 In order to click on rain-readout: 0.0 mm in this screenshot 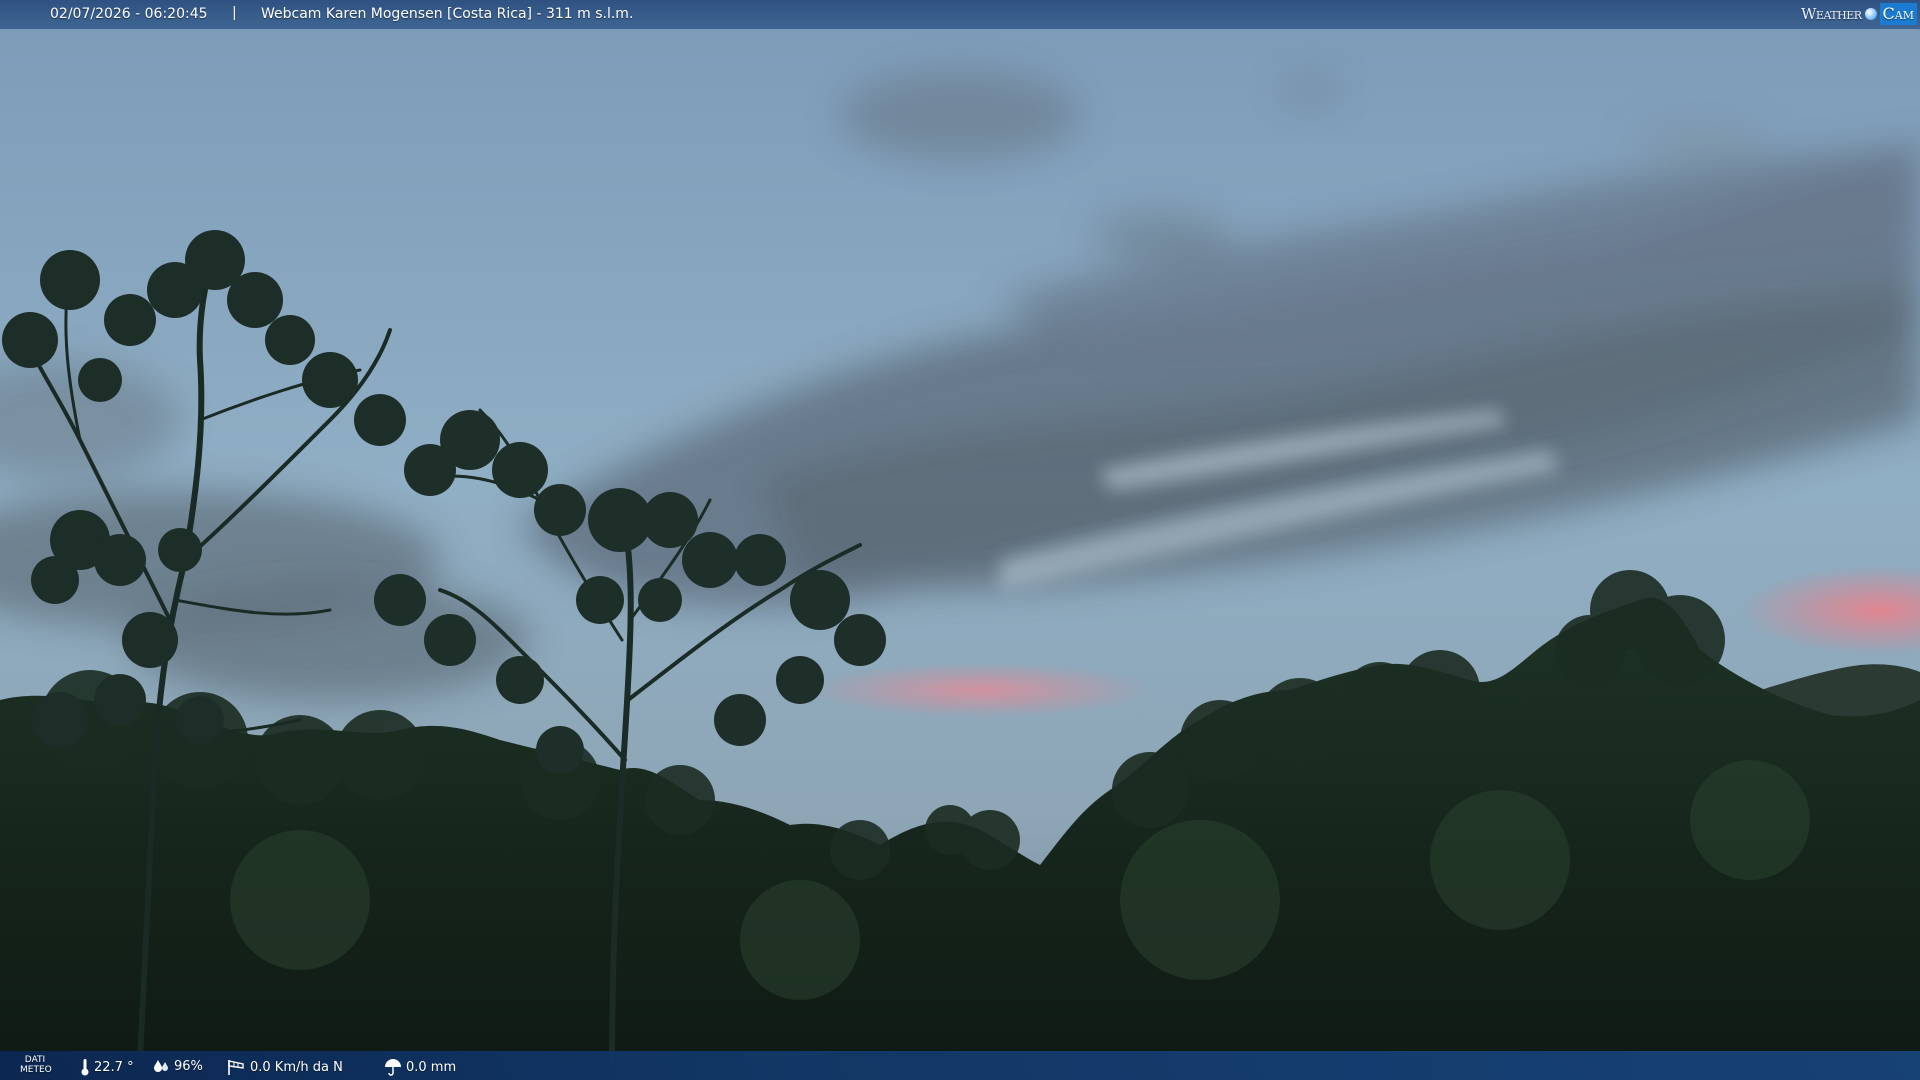, I will do `click(420, 1067)`.